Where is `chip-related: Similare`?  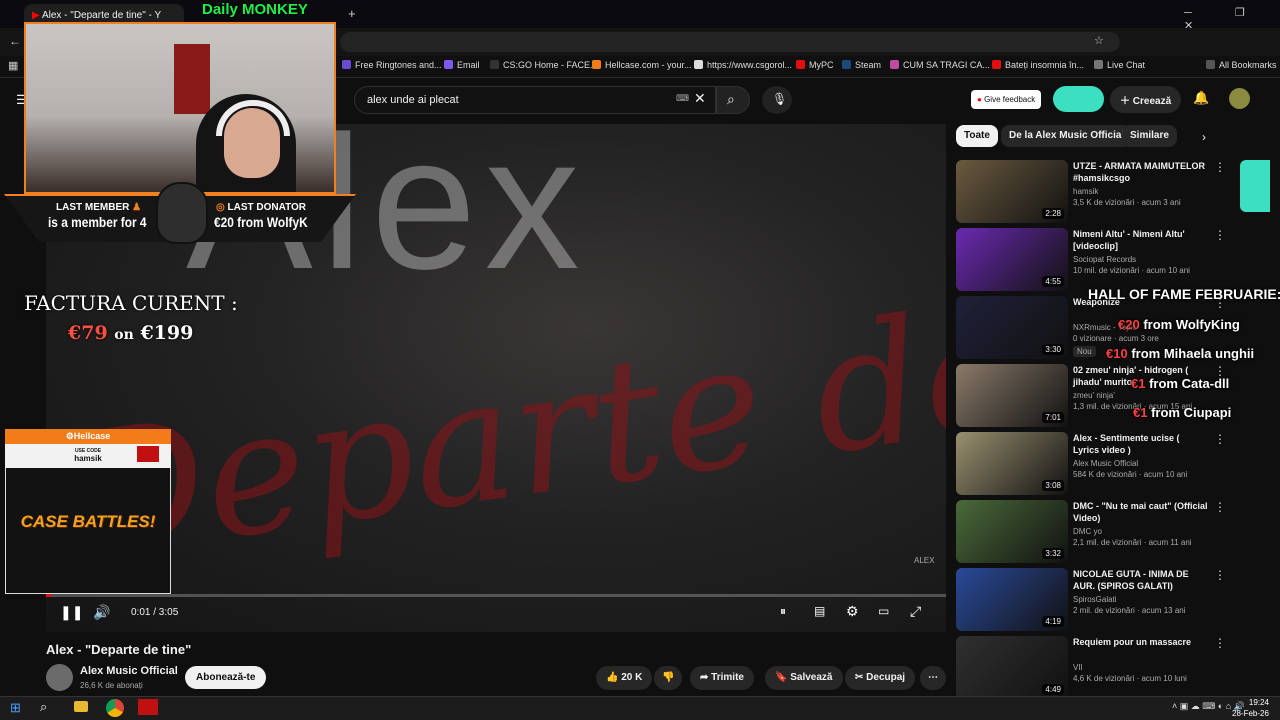 chip-related: Similare is located at coordinates (1149, 136).